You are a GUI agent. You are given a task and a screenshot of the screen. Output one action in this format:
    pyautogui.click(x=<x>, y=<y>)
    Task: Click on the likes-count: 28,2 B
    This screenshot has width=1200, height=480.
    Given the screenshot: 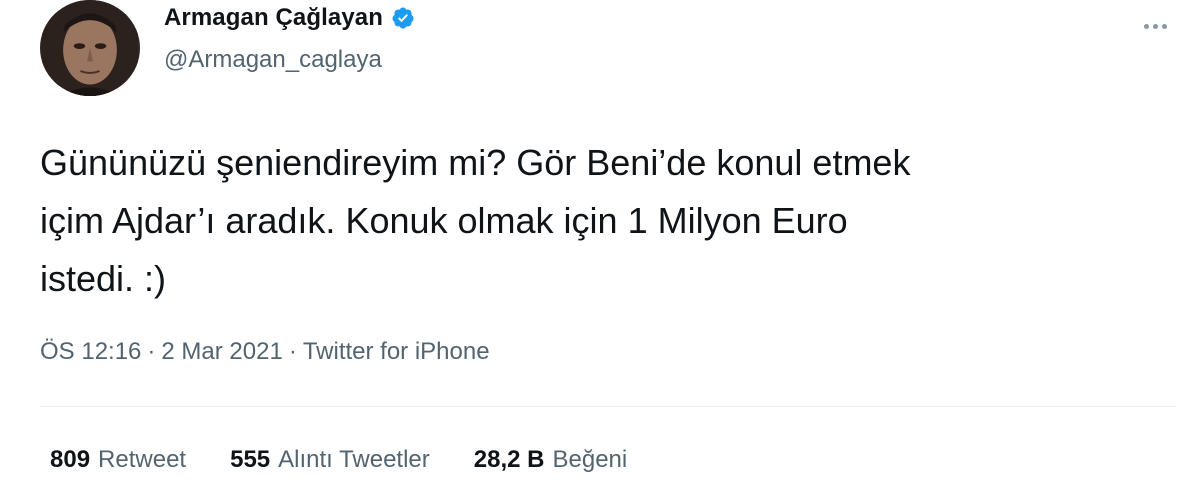 What is the action you would take?
    pyautogui.click(x=509, y=459)
    